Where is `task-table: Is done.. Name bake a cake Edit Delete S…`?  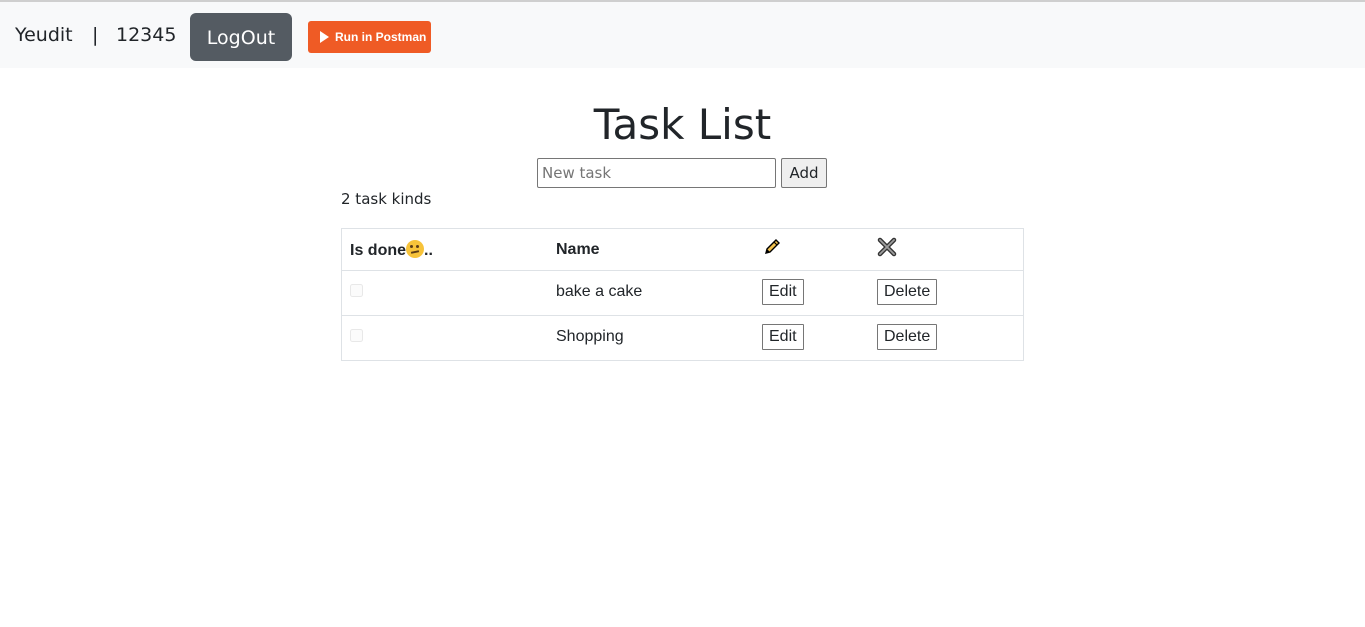 task-table: Is done.. Name bake a cake Edit Delete S… is located at coordinates (682, 294).